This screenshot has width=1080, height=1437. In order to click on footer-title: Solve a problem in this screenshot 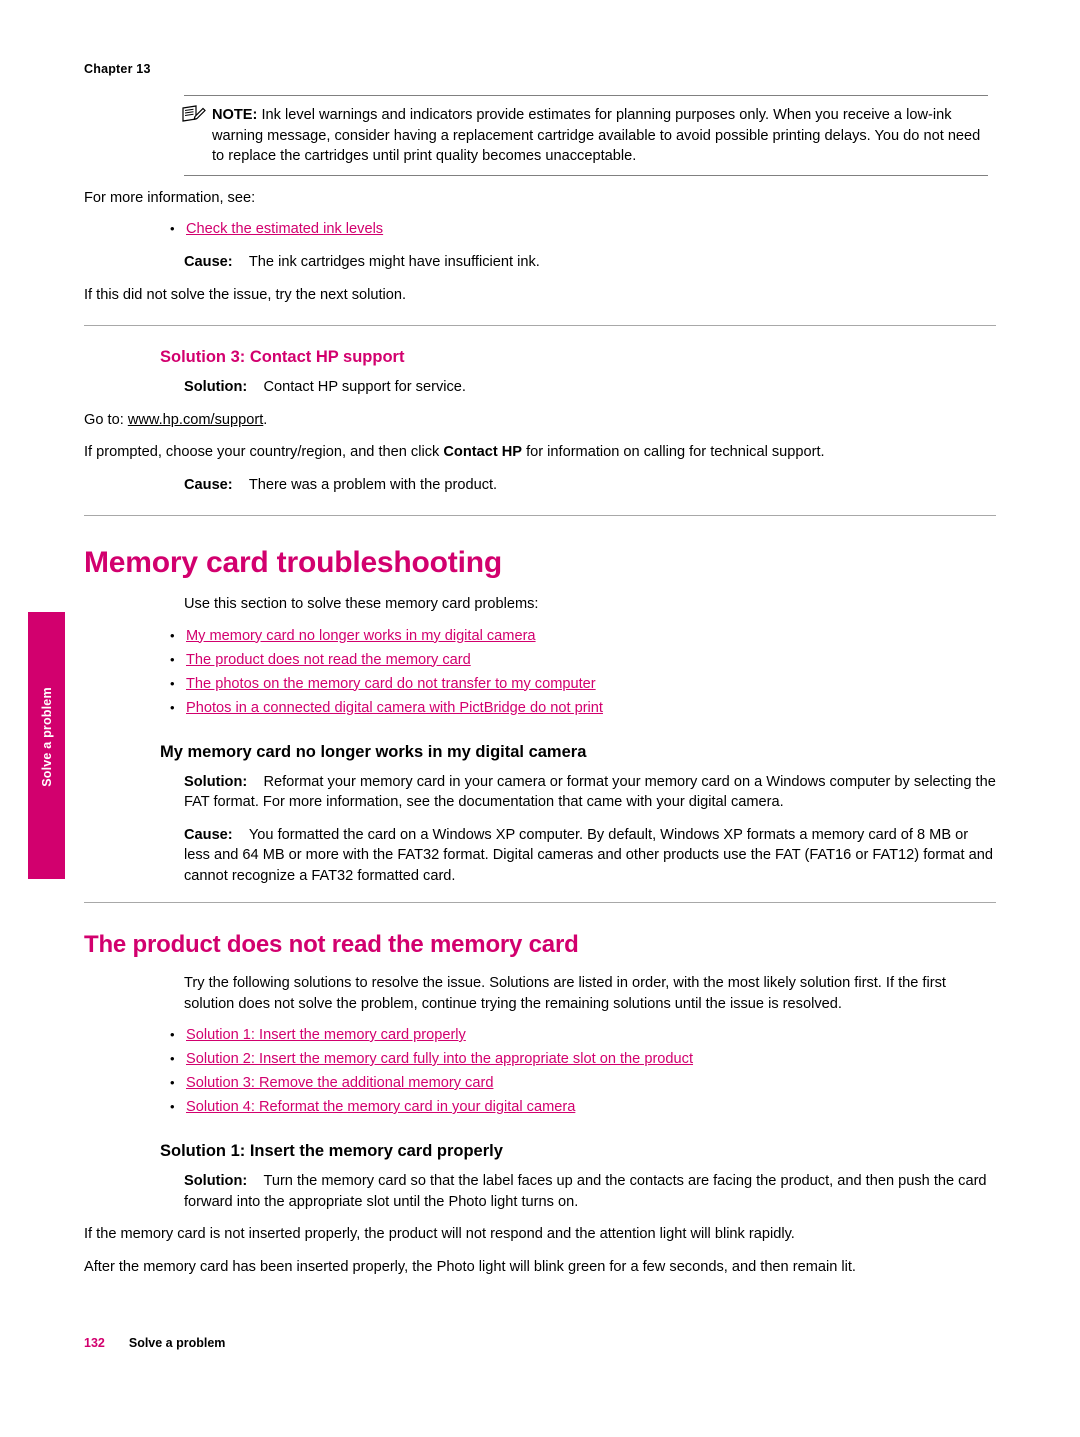, I will do `click(177, 1343)`.